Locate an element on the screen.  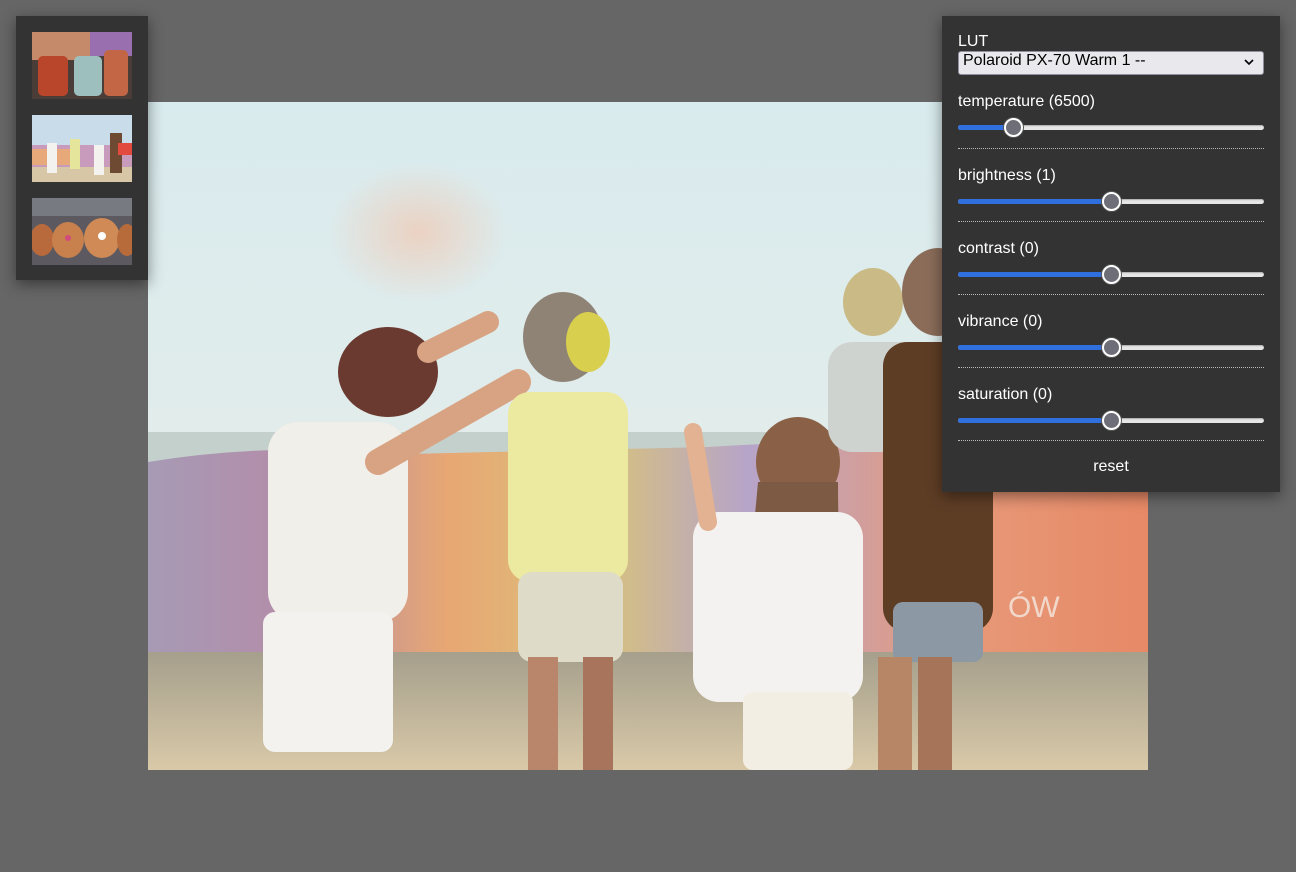
thumbnail-holi is located at coordinates (82, 148).